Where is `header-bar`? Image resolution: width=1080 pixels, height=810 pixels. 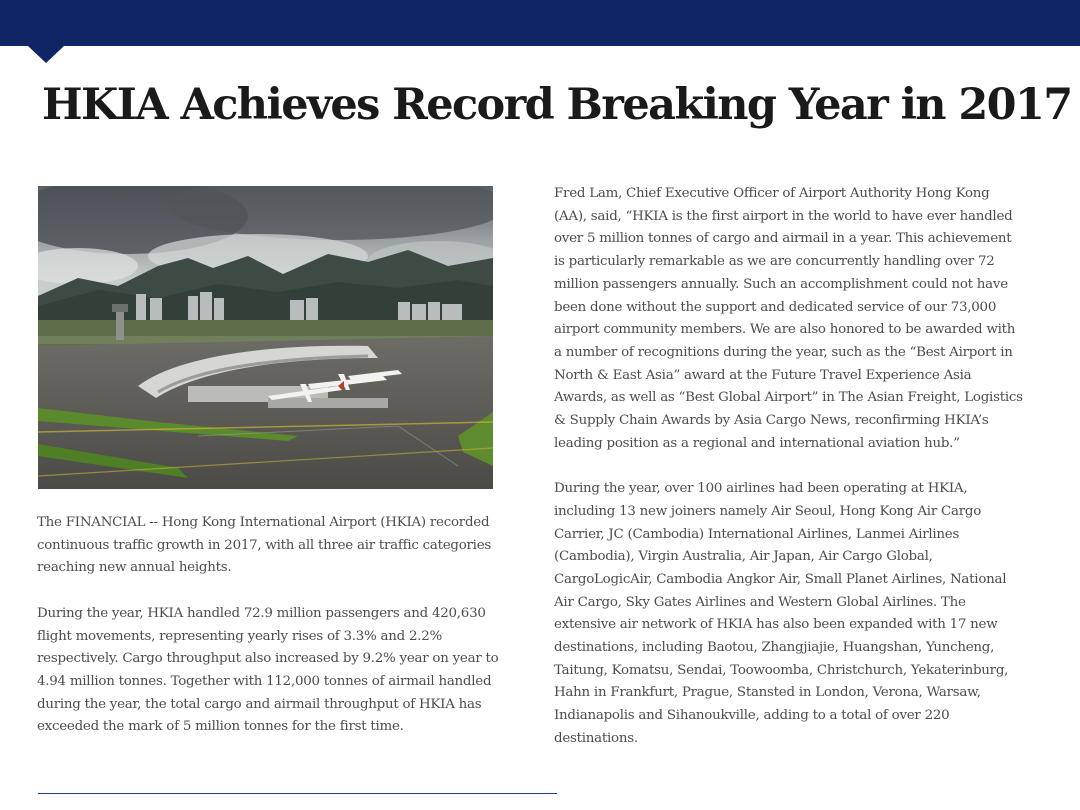
header-bar is located at coordinates (540, 23).